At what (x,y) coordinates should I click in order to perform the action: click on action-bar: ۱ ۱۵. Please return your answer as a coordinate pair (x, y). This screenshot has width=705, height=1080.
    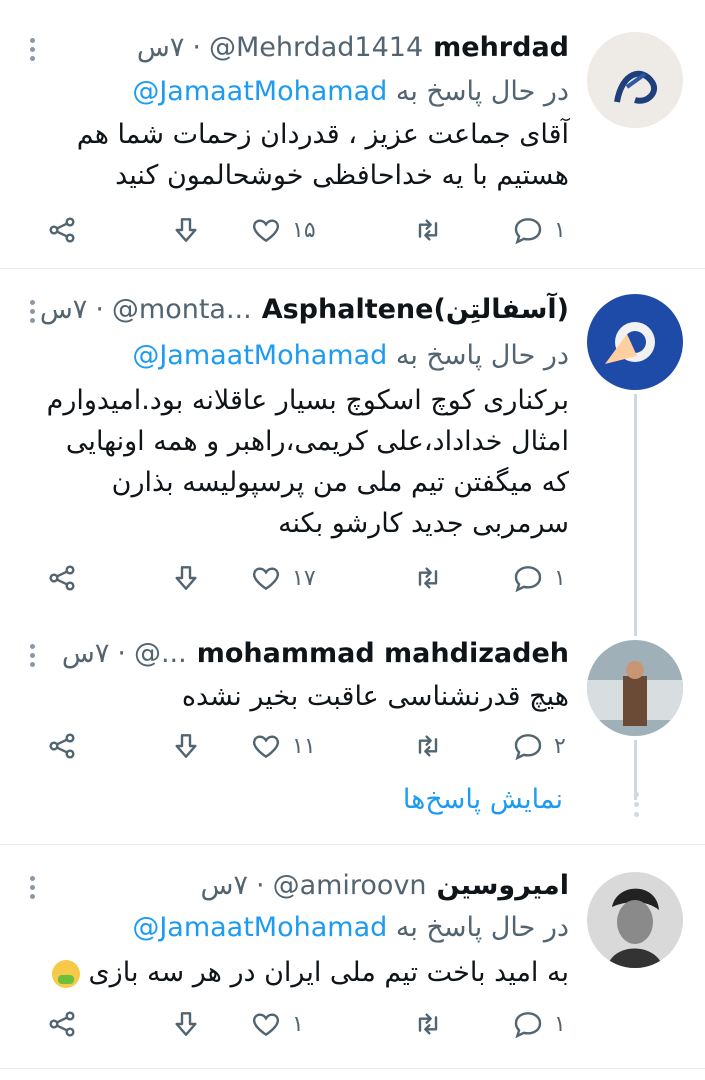
    Looking at the image, I should click on (304, 234).